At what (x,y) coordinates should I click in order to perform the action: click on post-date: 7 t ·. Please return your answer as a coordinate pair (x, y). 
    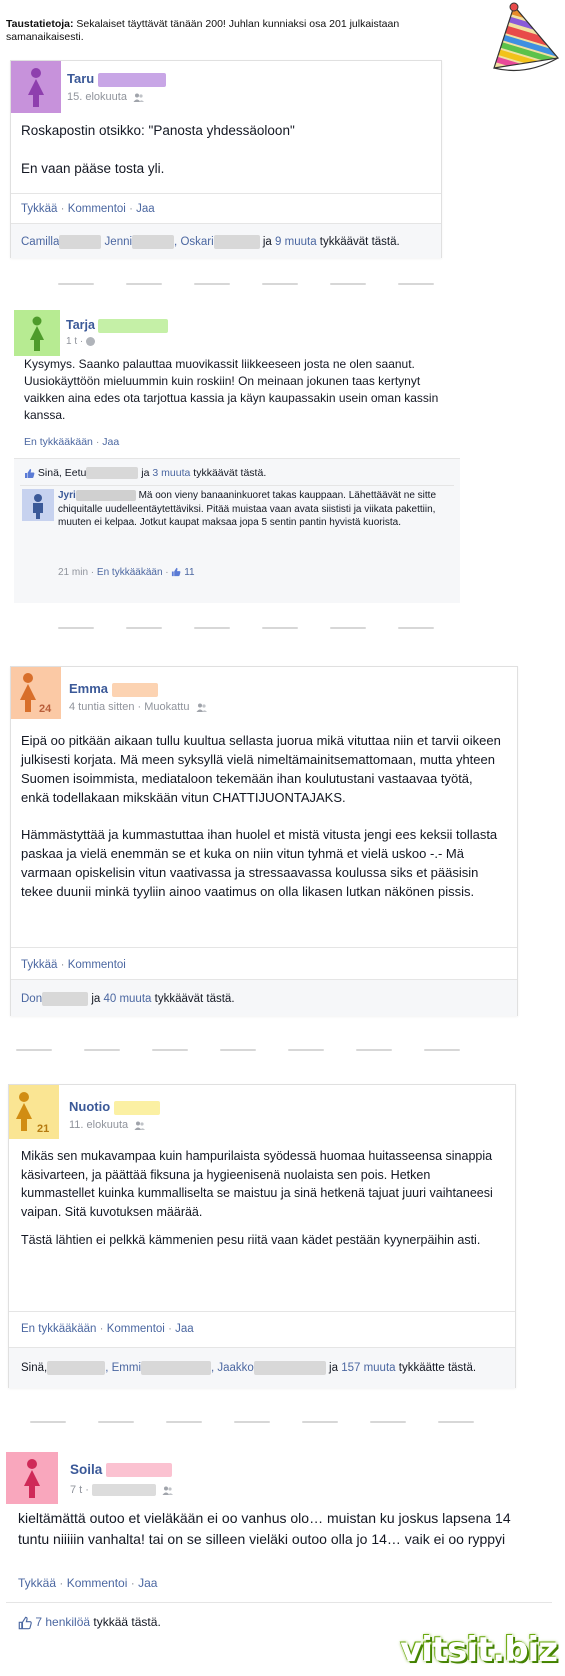
    Looking at the image, I should click on (122, 1490).